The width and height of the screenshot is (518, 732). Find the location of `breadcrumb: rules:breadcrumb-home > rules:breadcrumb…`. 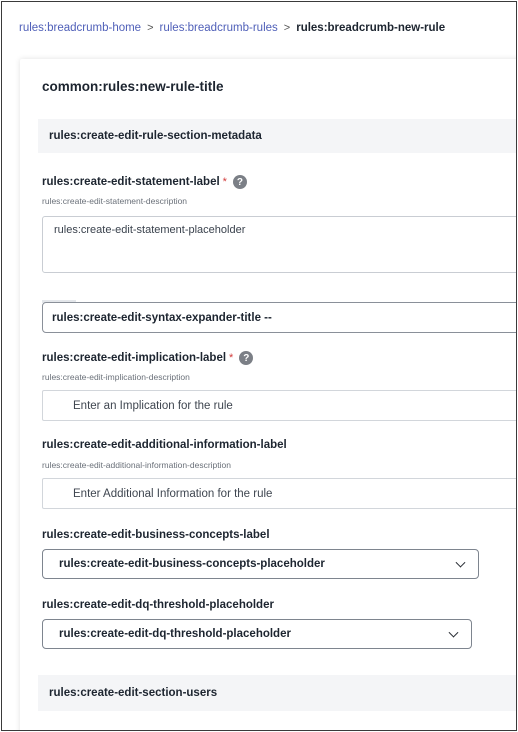

breadcrumb: rules:breadcrumb-home > rules:breadcrumb… is located at coordinates (232, 28).